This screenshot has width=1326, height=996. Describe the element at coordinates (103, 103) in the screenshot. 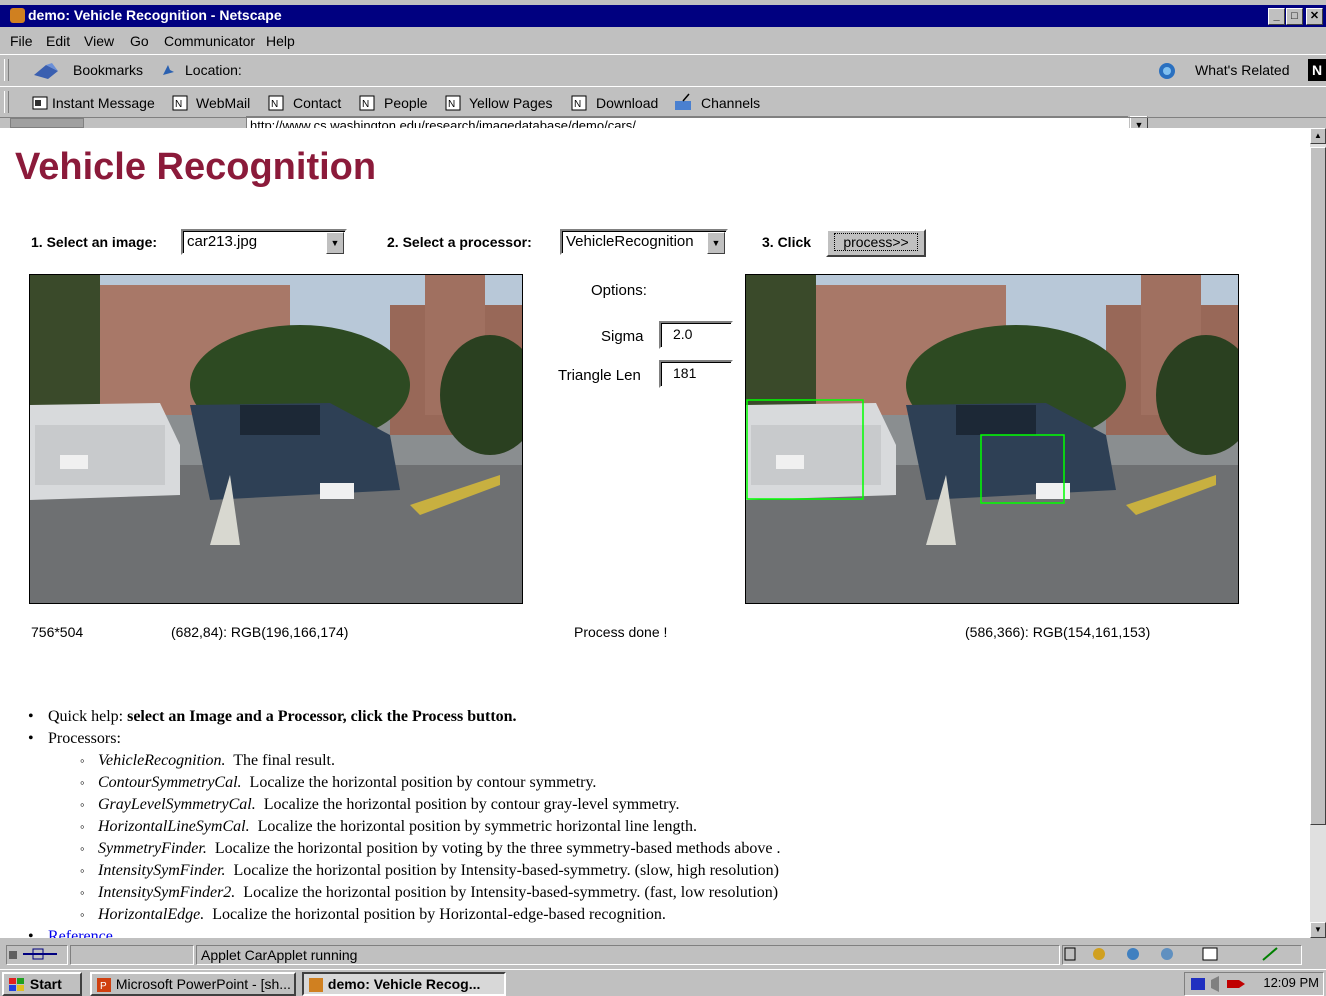

I see `instant-message-link: Instant Message` at that location.